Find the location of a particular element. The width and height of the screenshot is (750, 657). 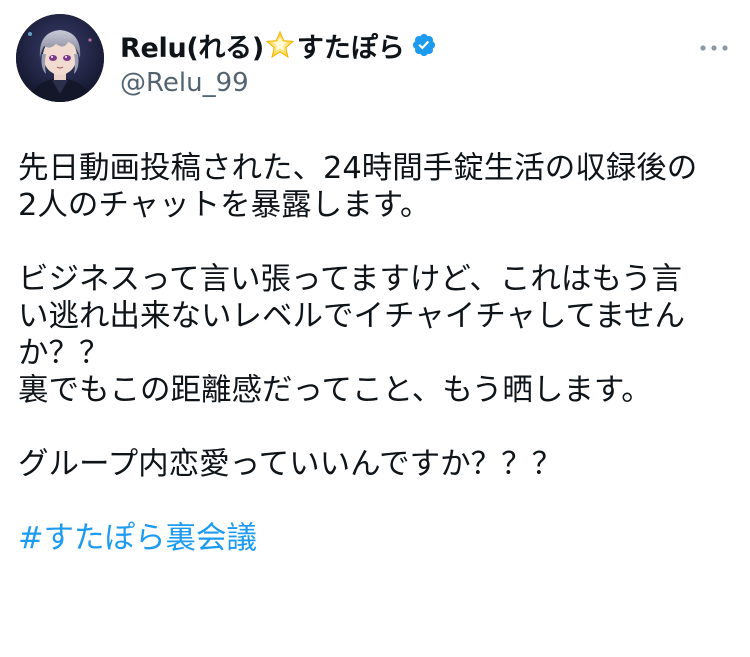

tweet-header: Relu(れる) すたぽら @Relu_99 is located at coordinates (375, 60).